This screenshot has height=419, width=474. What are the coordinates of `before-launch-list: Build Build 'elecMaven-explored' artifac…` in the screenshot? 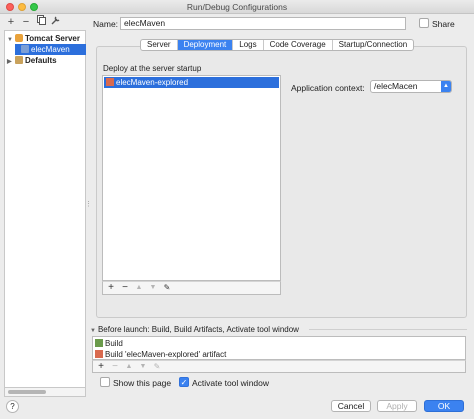 It's located at (279, 348).